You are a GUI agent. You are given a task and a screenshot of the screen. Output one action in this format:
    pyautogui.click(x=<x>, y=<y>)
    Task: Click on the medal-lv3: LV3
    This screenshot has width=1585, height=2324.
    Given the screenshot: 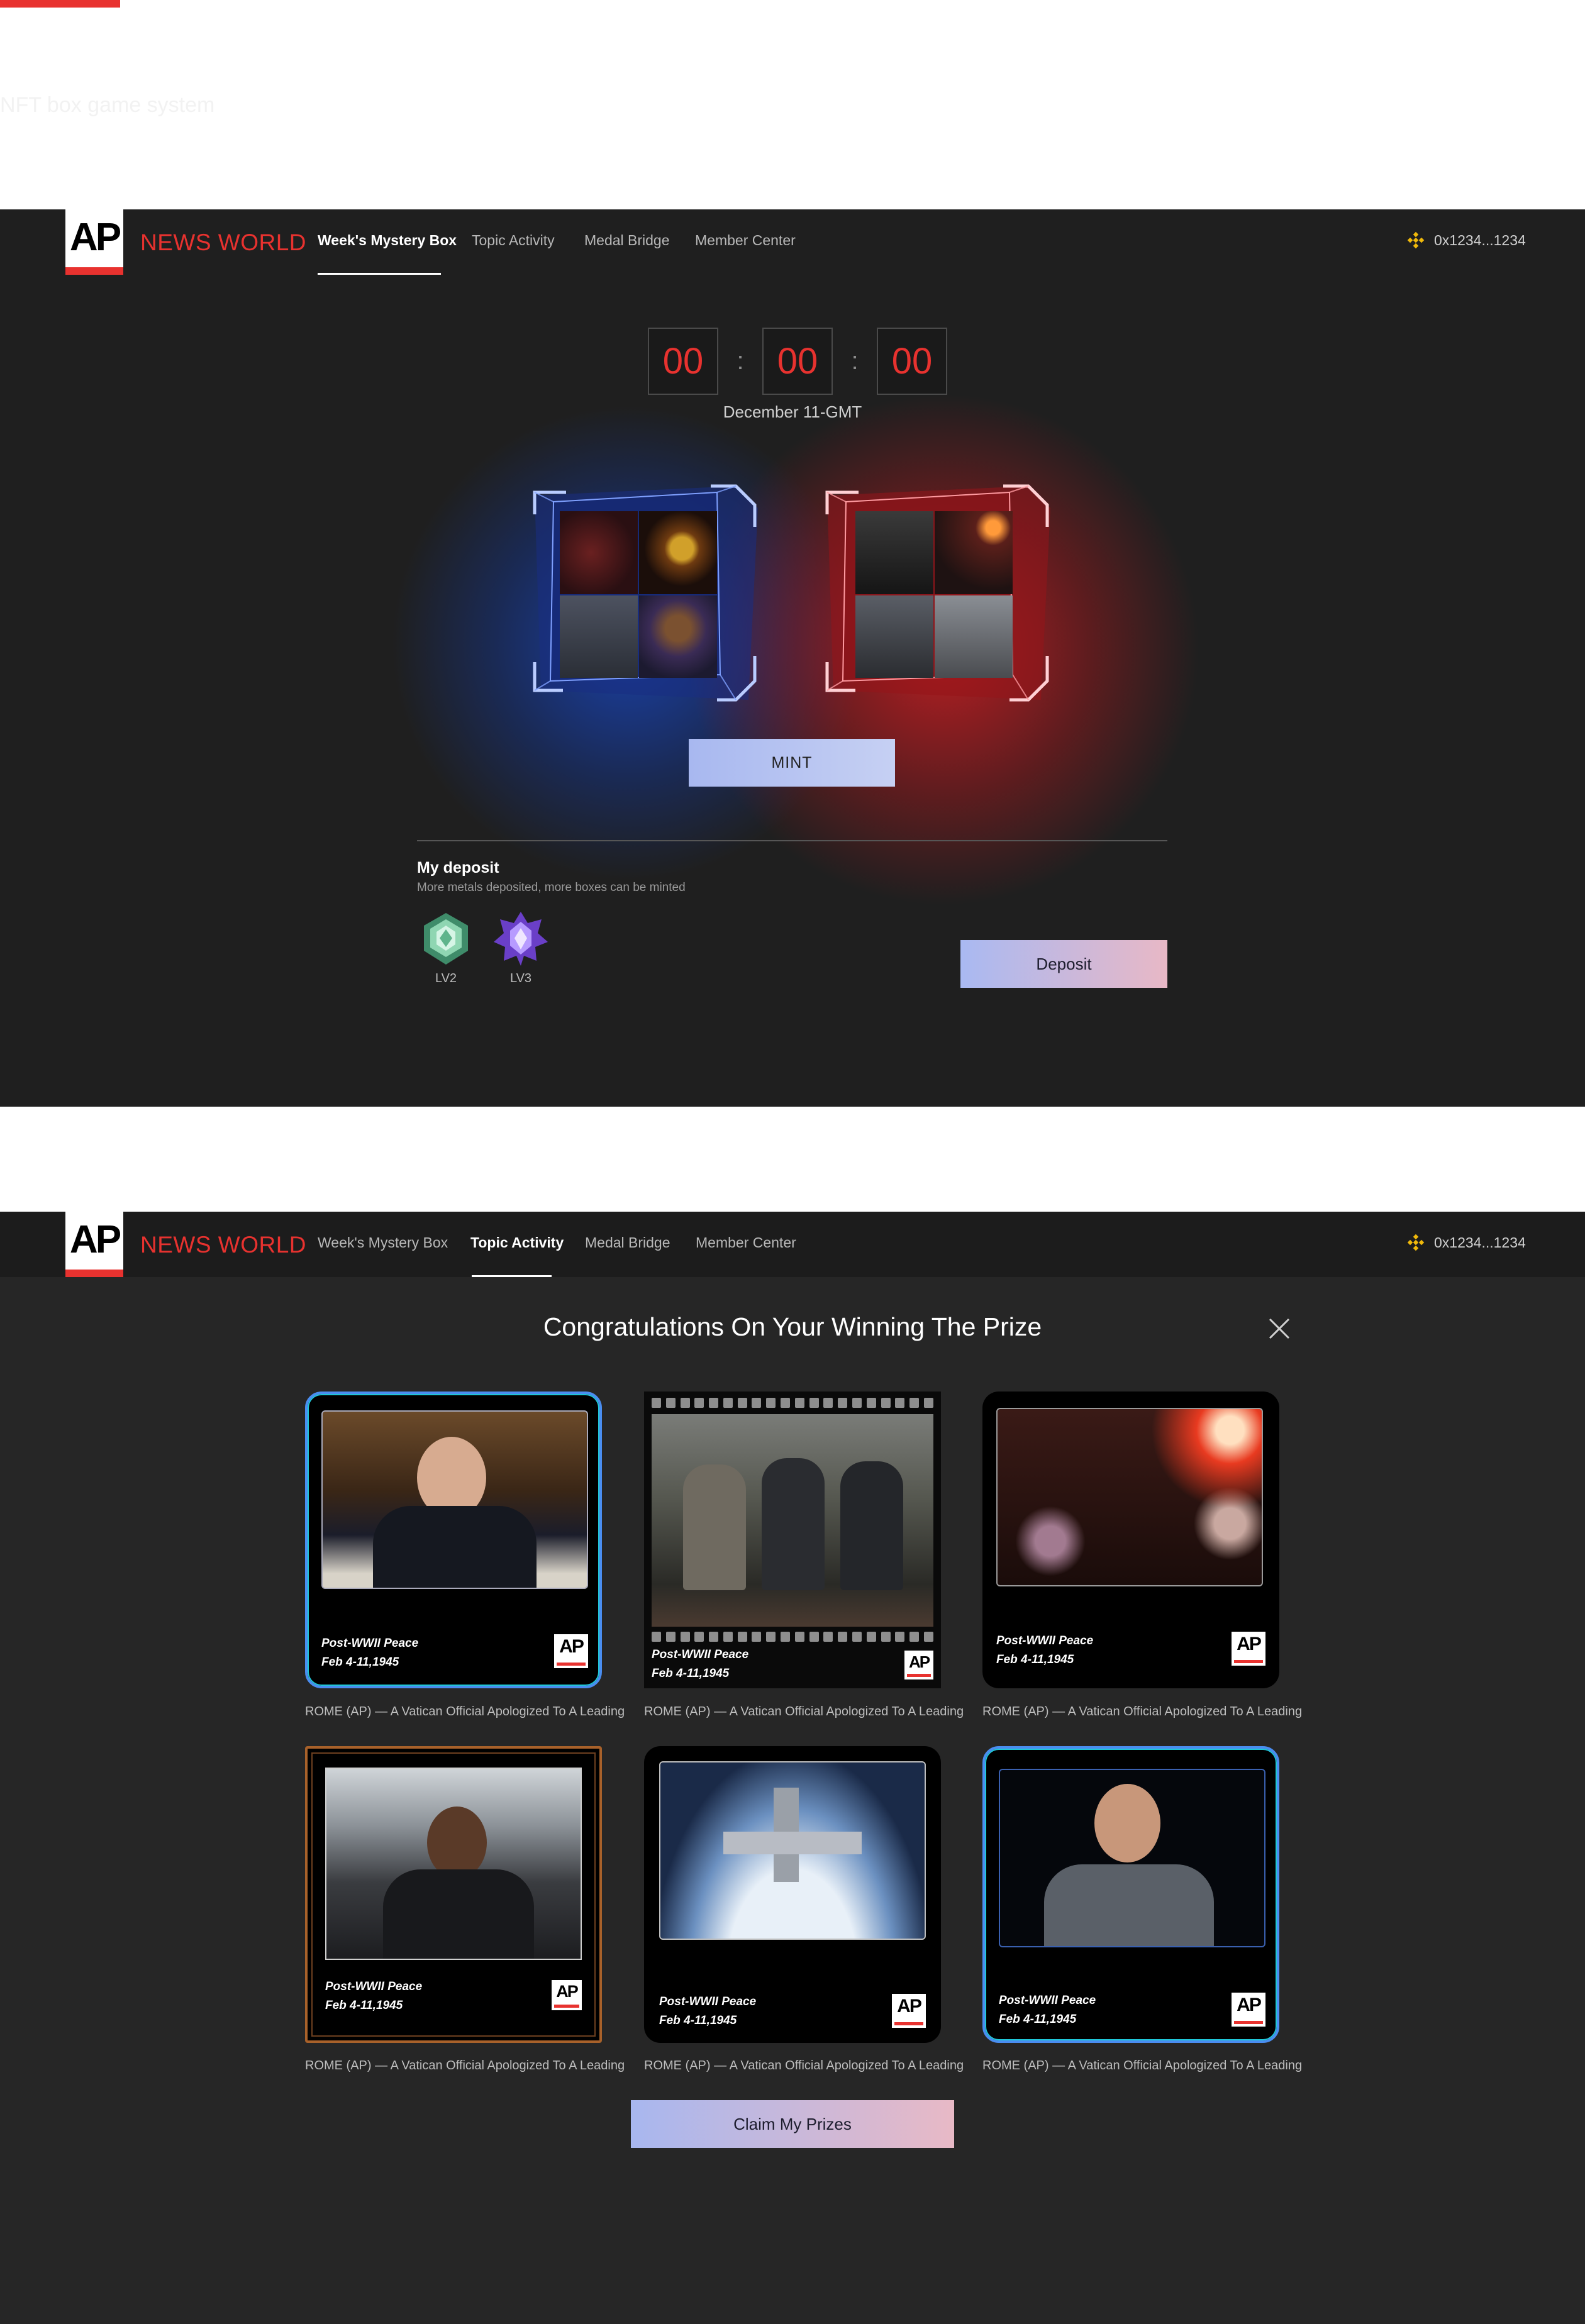 What is the action you would take?
    pyautogui.click(x=520, y=948)
    